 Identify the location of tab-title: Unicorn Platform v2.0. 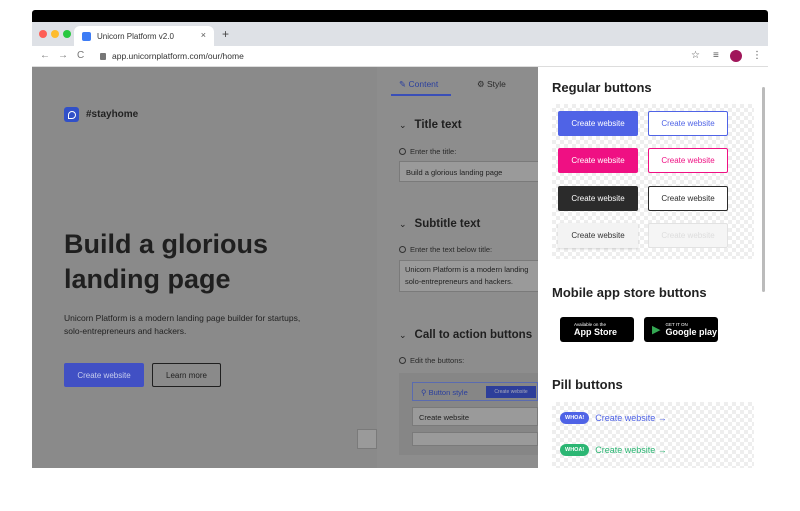
(135, 36).